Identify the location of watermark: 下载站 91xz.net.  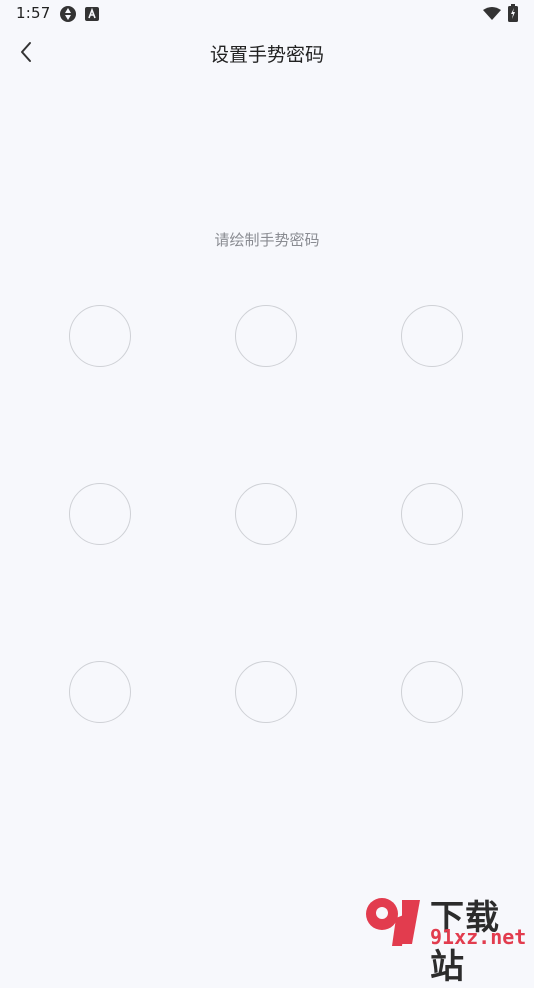
(448, 938).